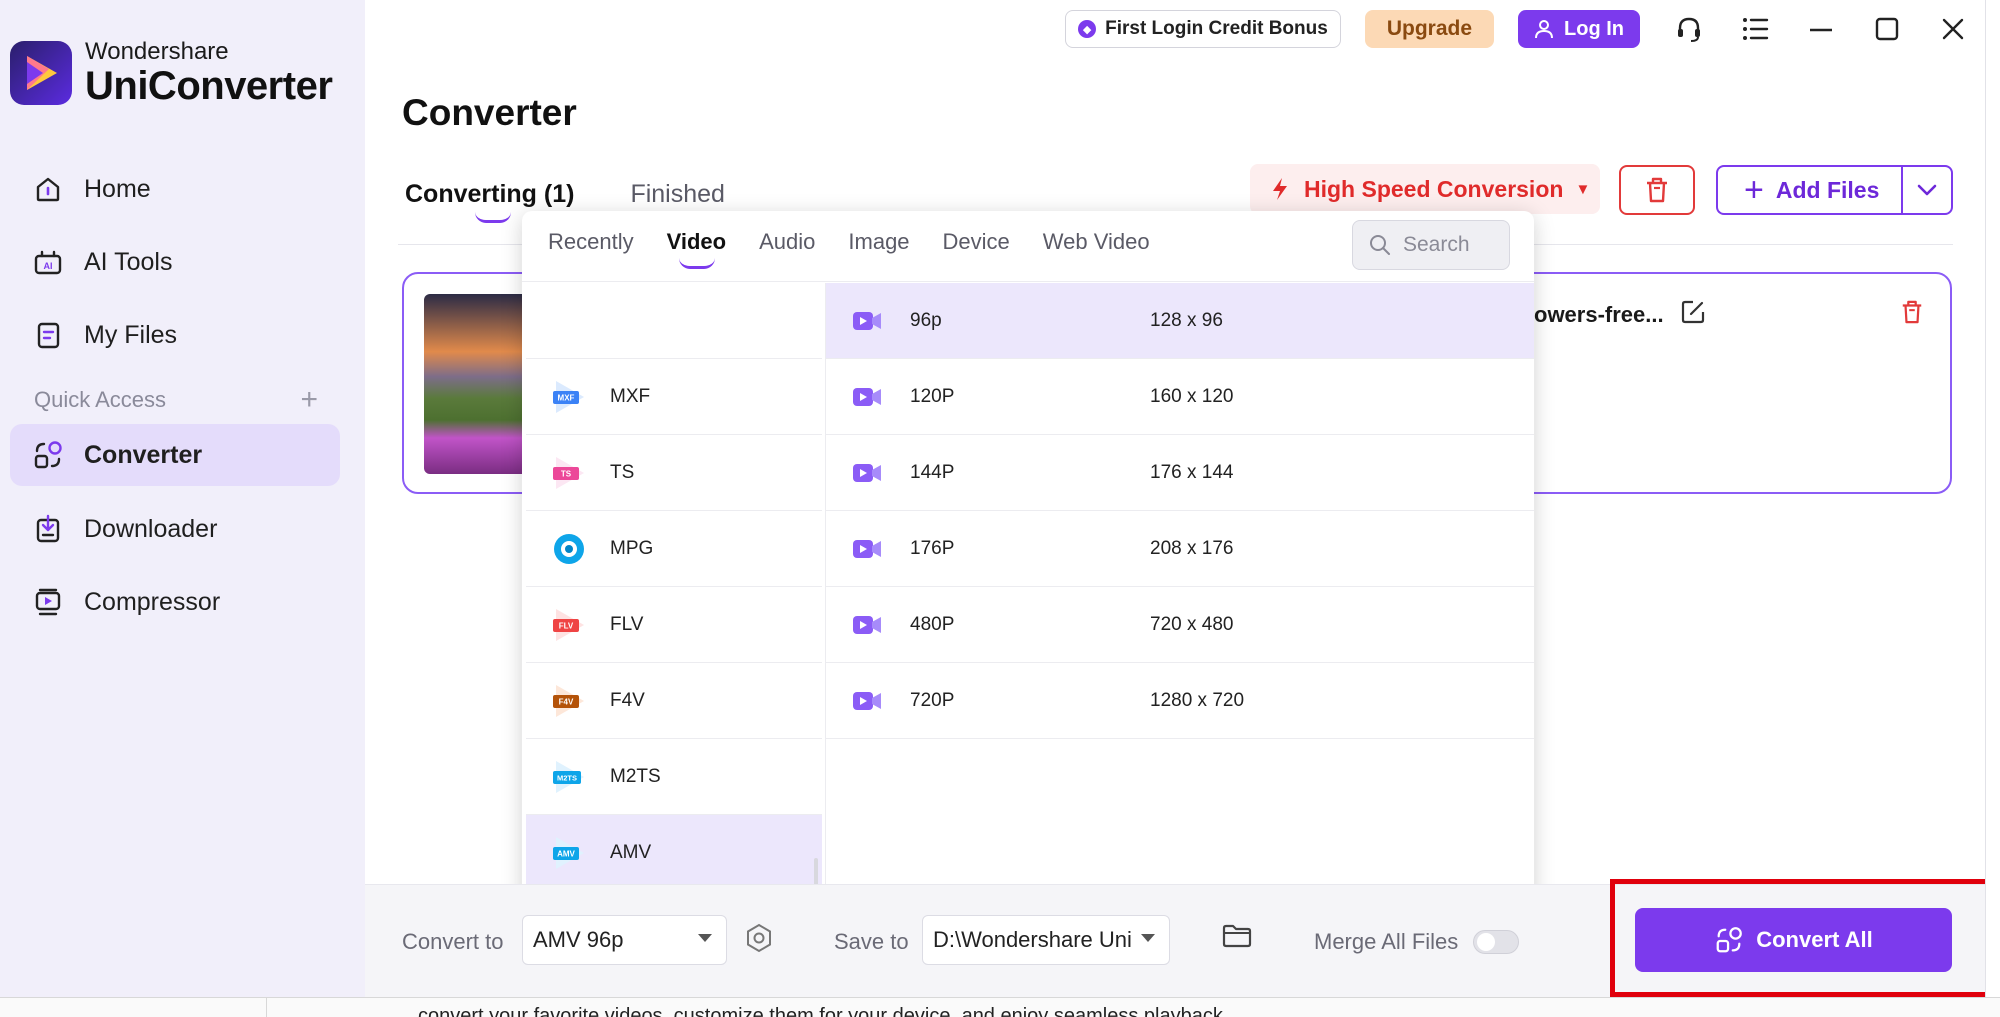  Describe the element at coordinates (157, 51) in the screenshot. I see `brand-top: Wondershare` at that location.